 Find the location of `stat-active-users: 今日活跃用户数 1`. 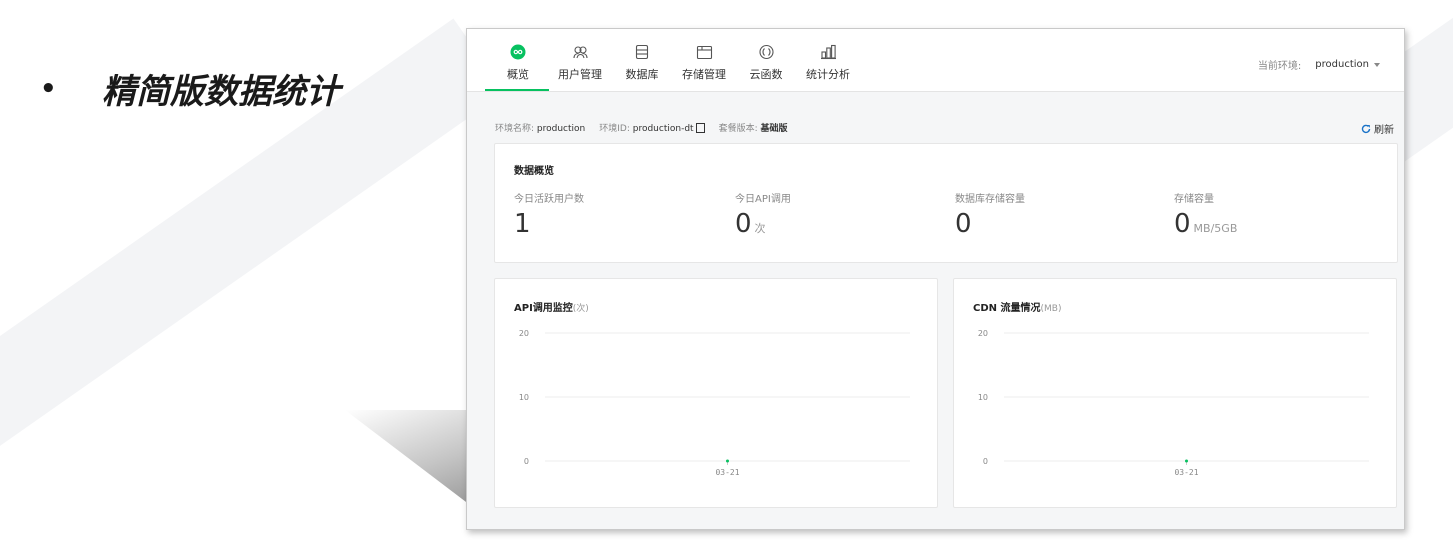

stat-active-users: 今日活跃用户数 1 is located at coordinates (549, 217).